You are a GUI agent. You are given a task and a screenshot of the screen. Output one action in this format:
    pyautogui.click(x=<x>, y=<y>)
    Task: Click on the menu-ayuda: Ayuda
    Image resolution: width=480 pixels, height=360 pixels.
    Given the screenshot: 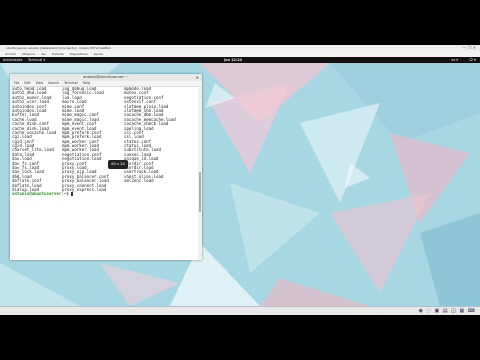 What is the action you would take?
    pyautogui.click(x=98, y=54)
    